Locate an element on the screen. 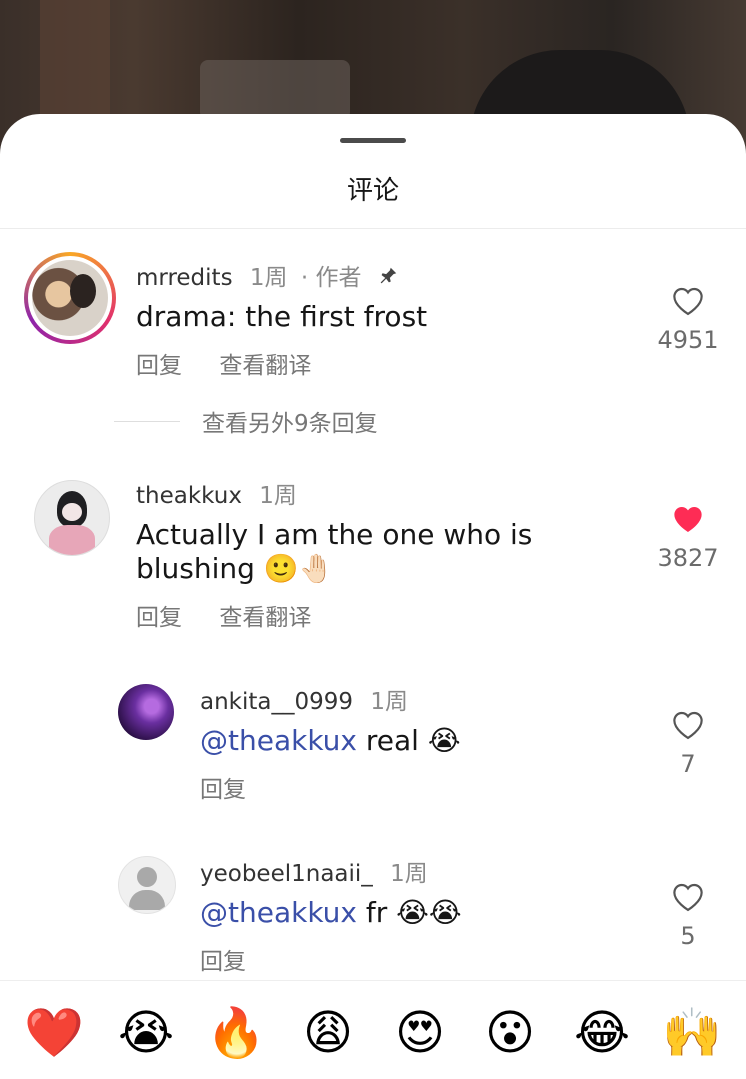 The image size is (746, 1079). like-count: 3827 is located at coordinates (688, 558).